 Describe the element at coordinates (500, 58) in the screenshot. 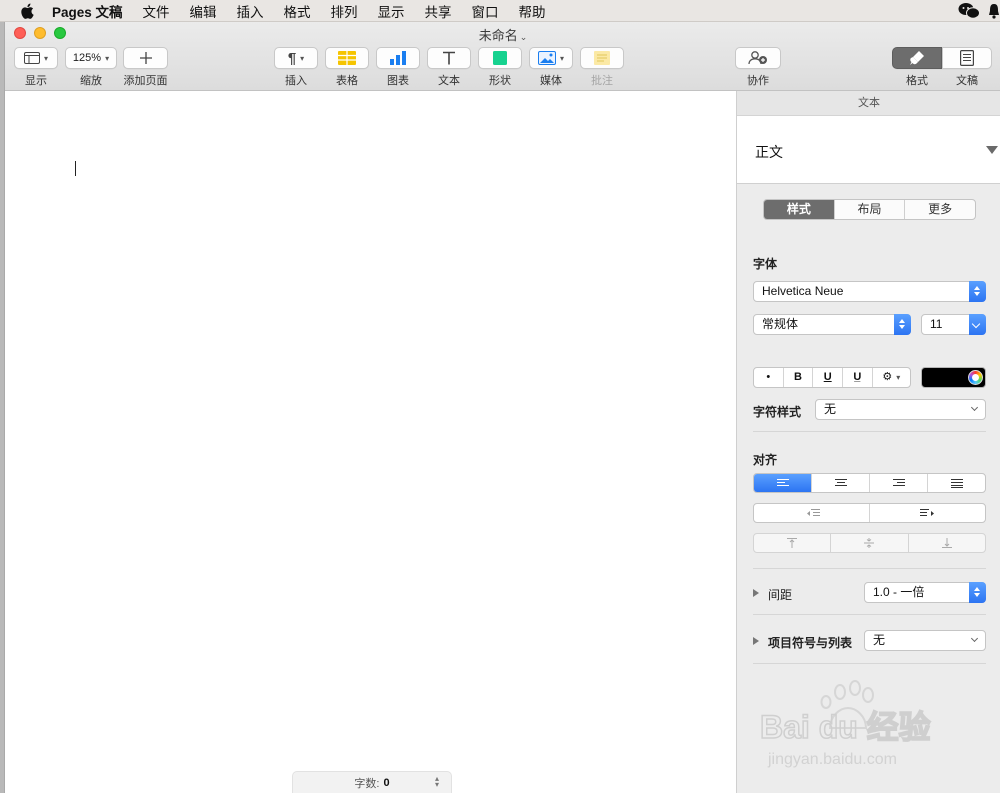

I see `shape-button` at that location.